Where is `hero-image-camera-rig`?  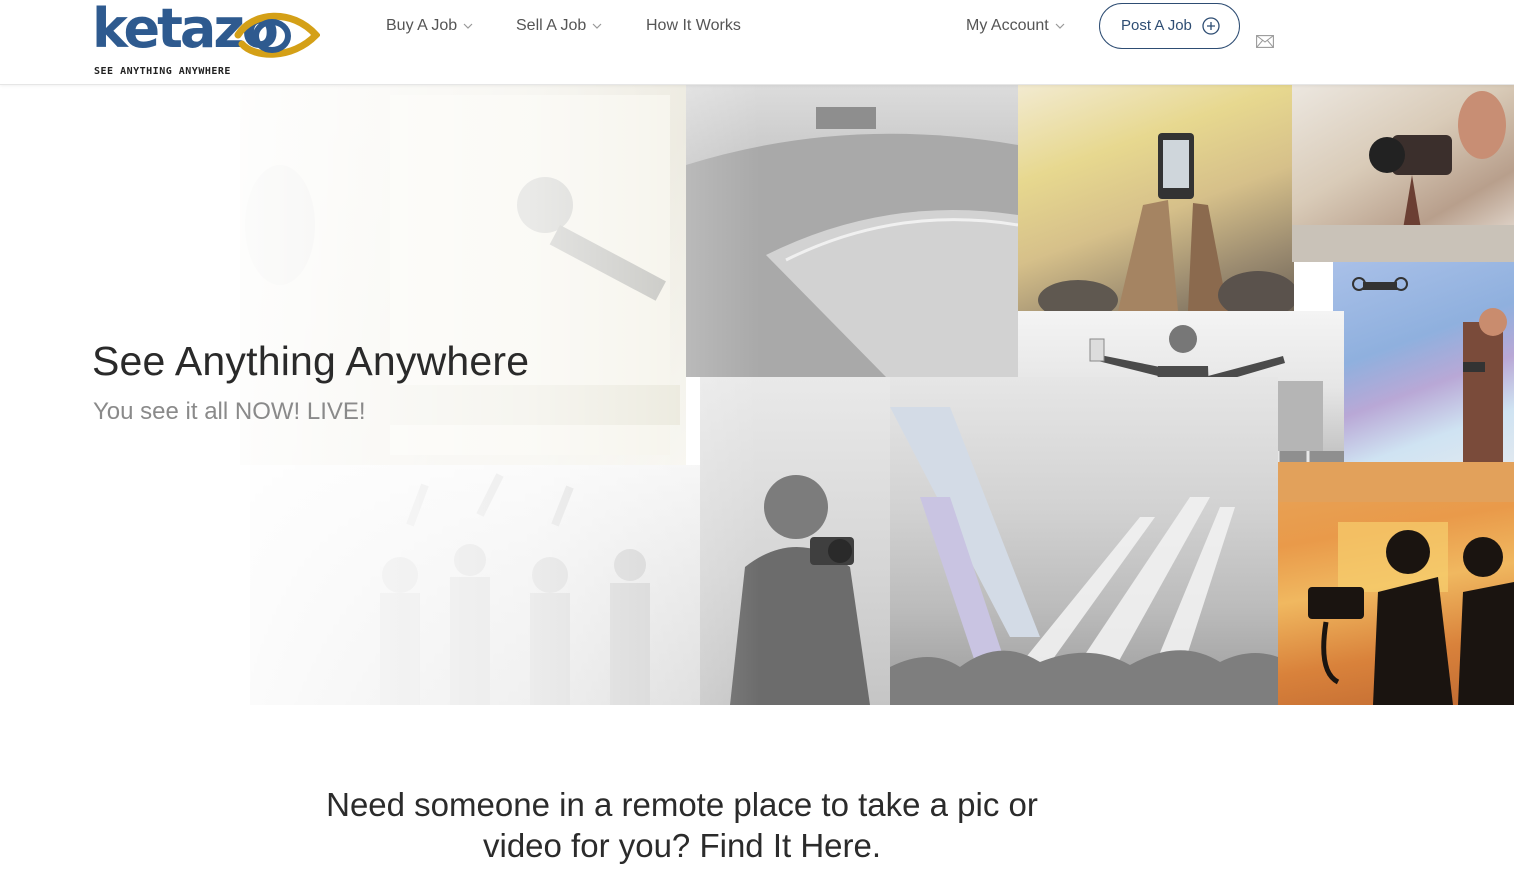 hero-image-camera-rig is located at coordinates (1403, 173).